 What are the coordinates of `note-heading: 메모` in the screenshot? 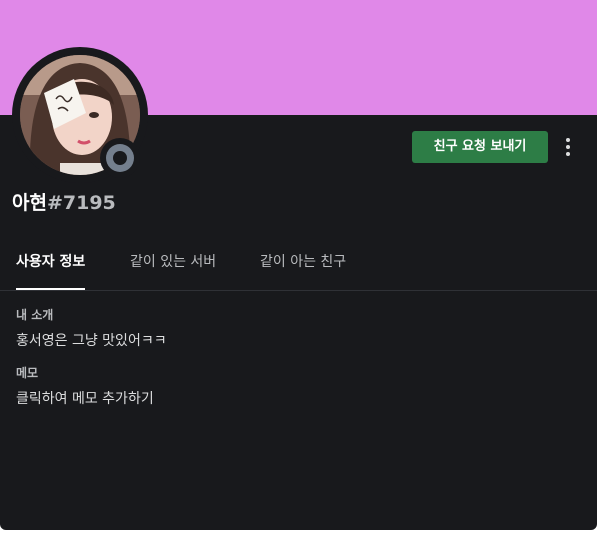 It's located at (27, 373).